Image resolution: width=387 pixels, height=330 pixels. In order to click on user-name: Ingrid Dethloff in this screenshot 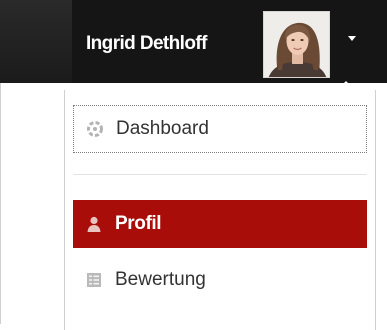, I will do `click(146, 44)`.